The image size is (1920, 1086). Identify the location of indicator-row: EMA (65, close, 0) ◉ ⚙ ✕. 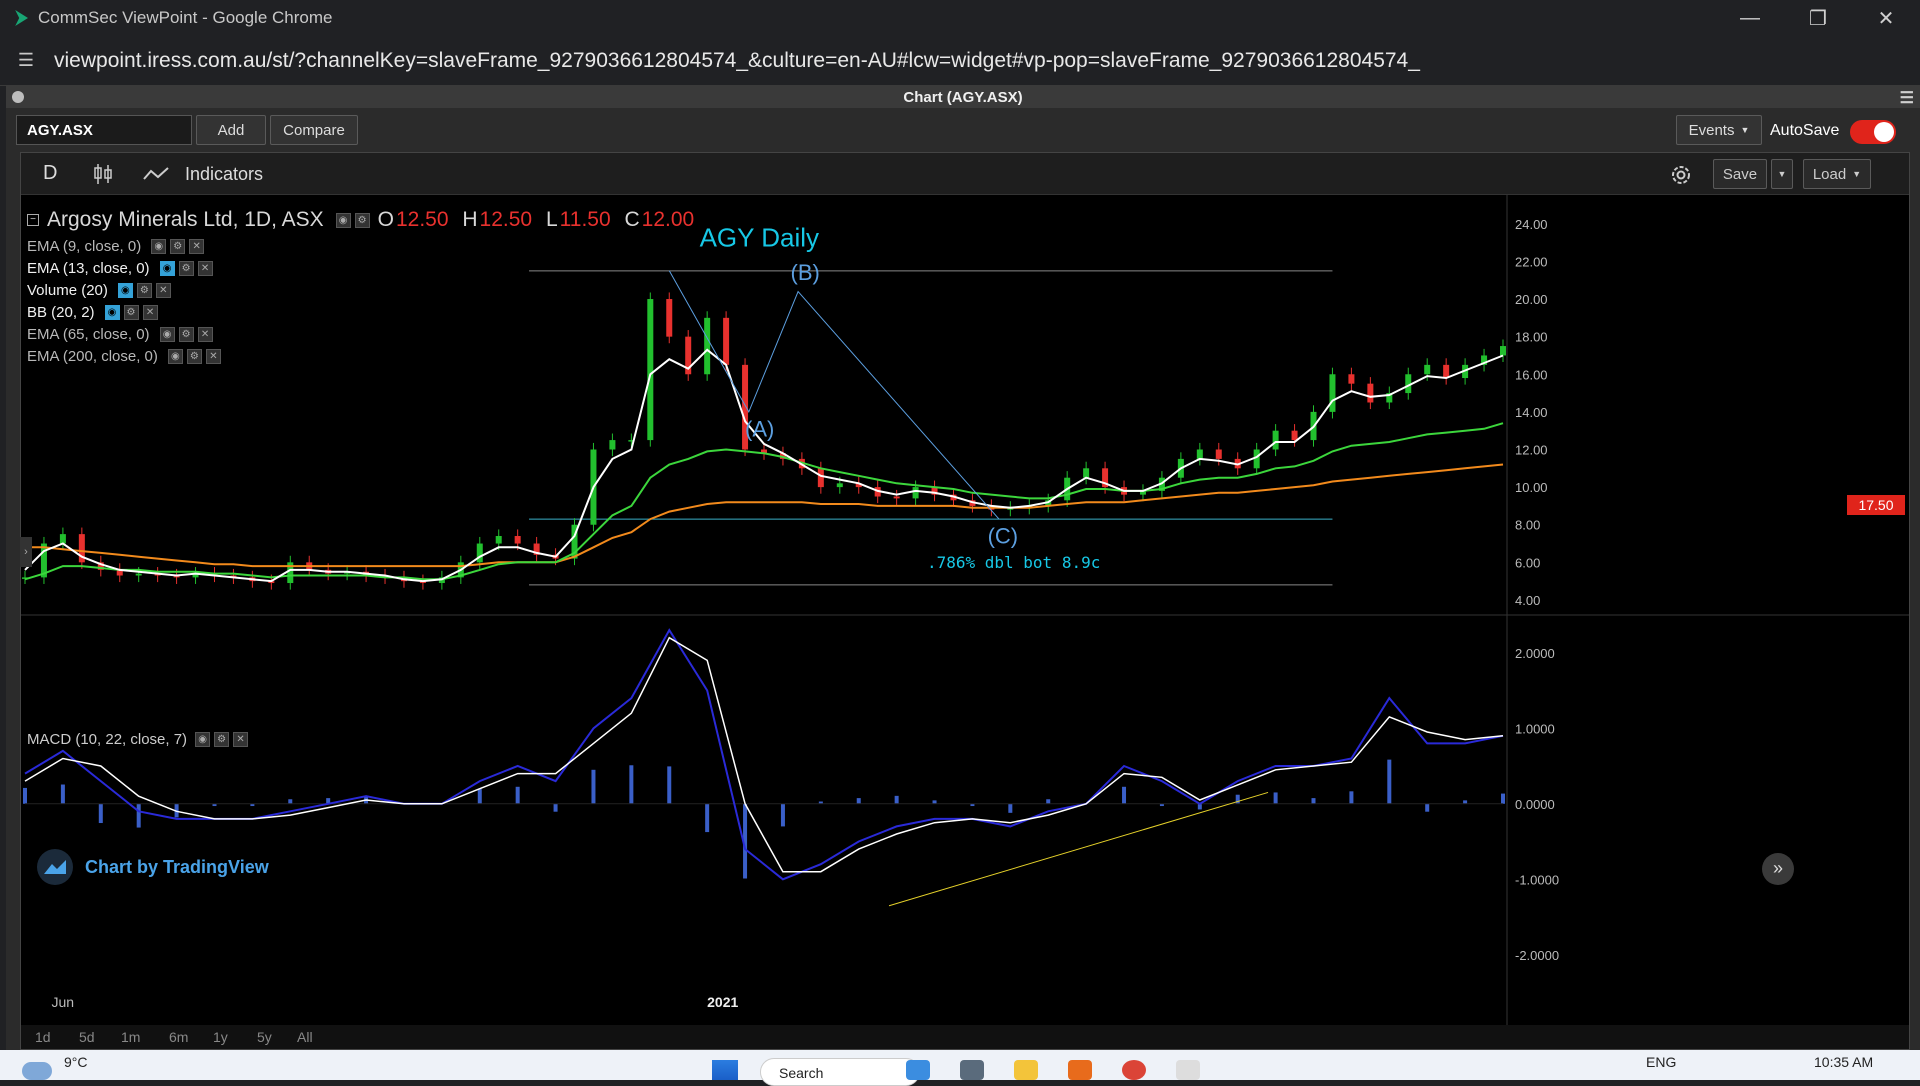
(360, 334).